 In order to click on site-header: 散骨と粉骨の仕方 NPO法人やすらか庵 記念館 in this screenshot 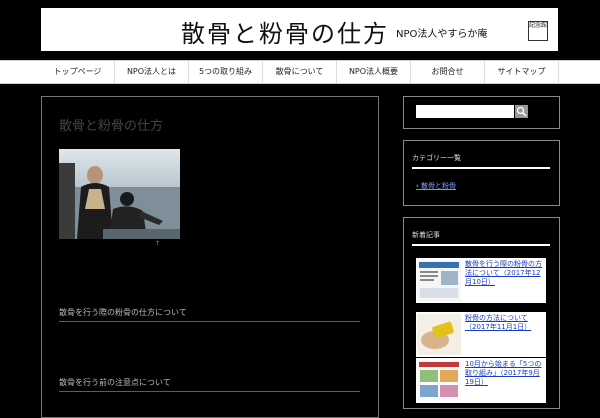, I will do `click(299, 29)`.